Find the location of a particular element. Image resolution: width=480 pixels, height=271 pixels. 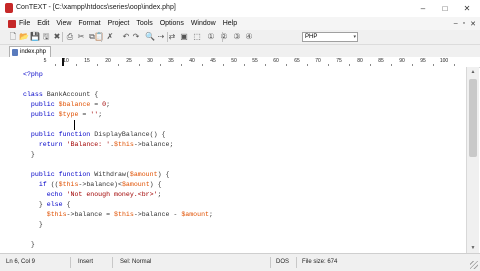

menu-project: Project is located at coordinates (119, 23).